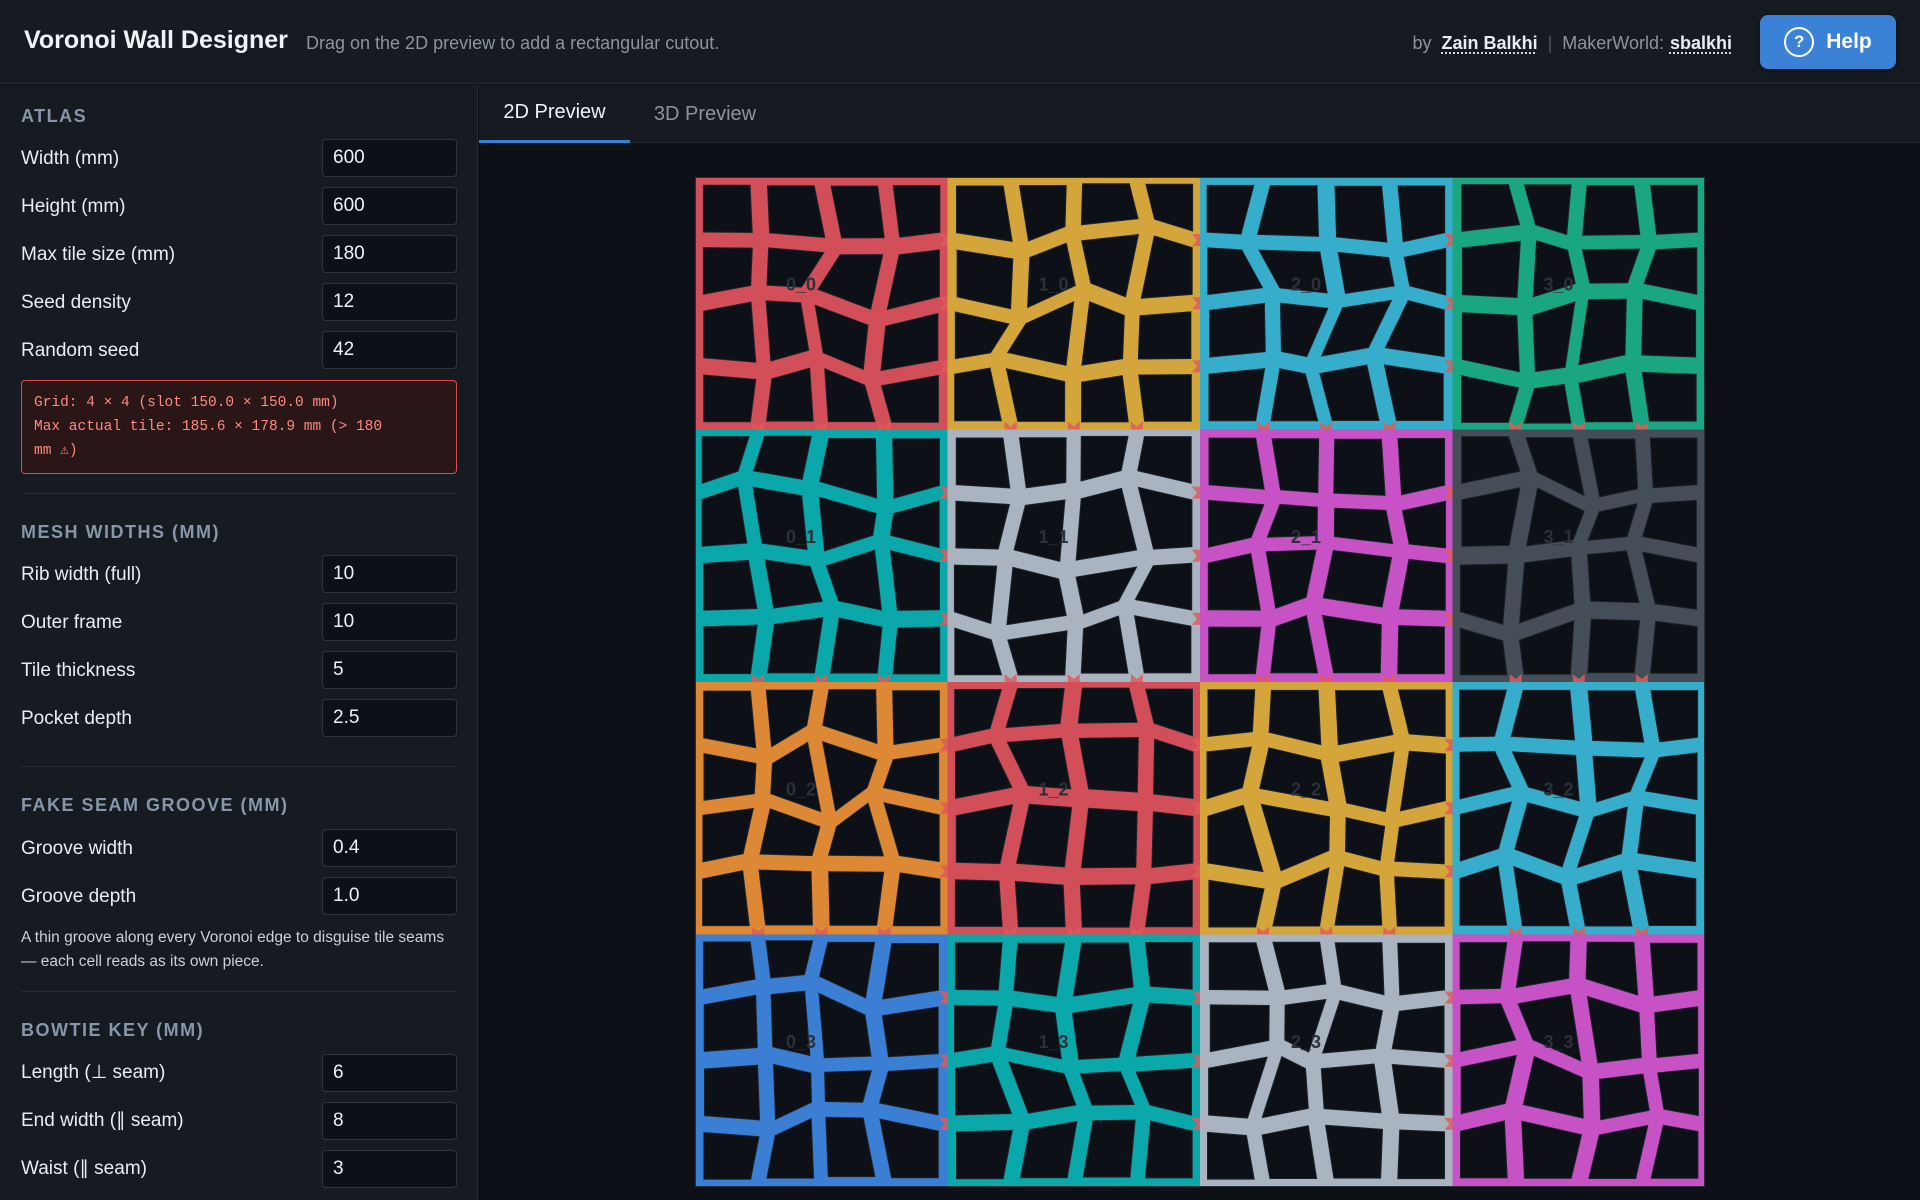 The image size is (1920, 1200). Describe the element at coordinates (389, 254) in the screenshot. I see `max-tile-input` at that location.